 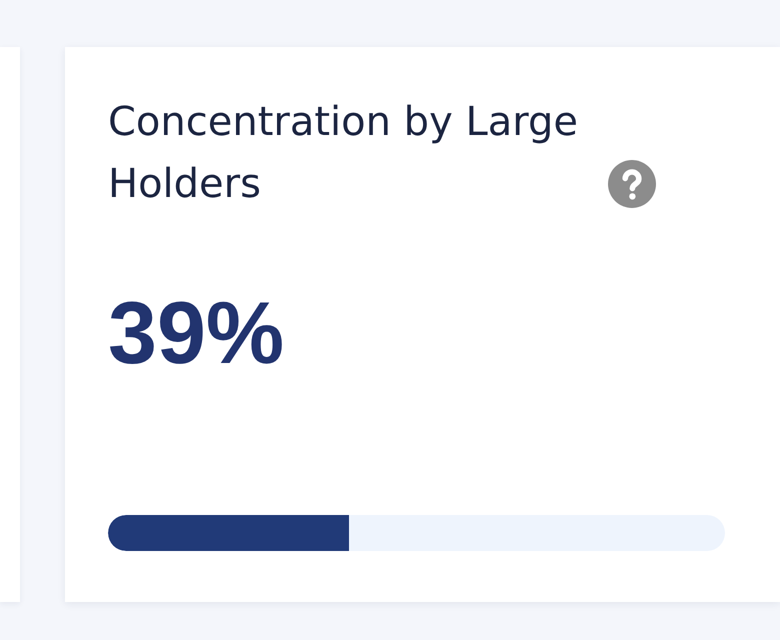 I want to click on card-title: Concentration by Large Holders, so click(x=343, y=153).